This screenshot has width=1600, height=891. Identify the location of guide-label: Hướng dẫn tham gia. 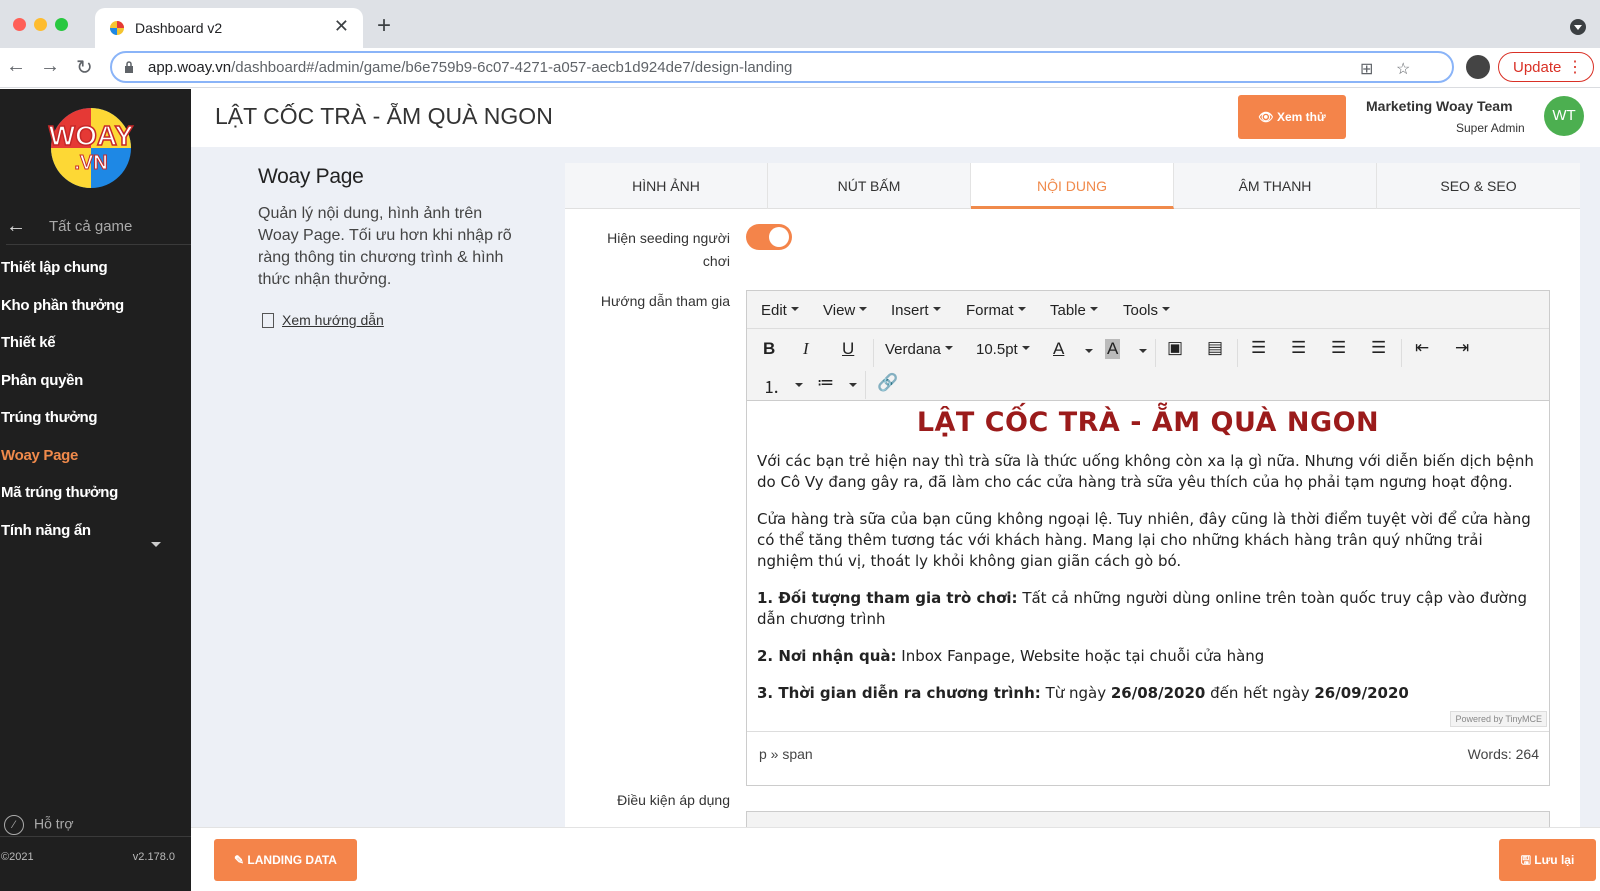
(665, 301).